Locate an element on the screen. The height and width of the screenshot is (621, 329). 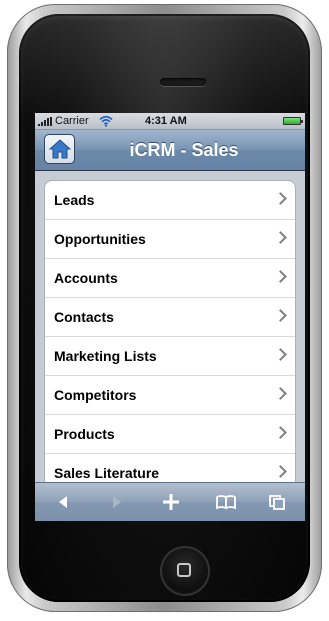
browser-toolbar is located at coordinates (170, 501).